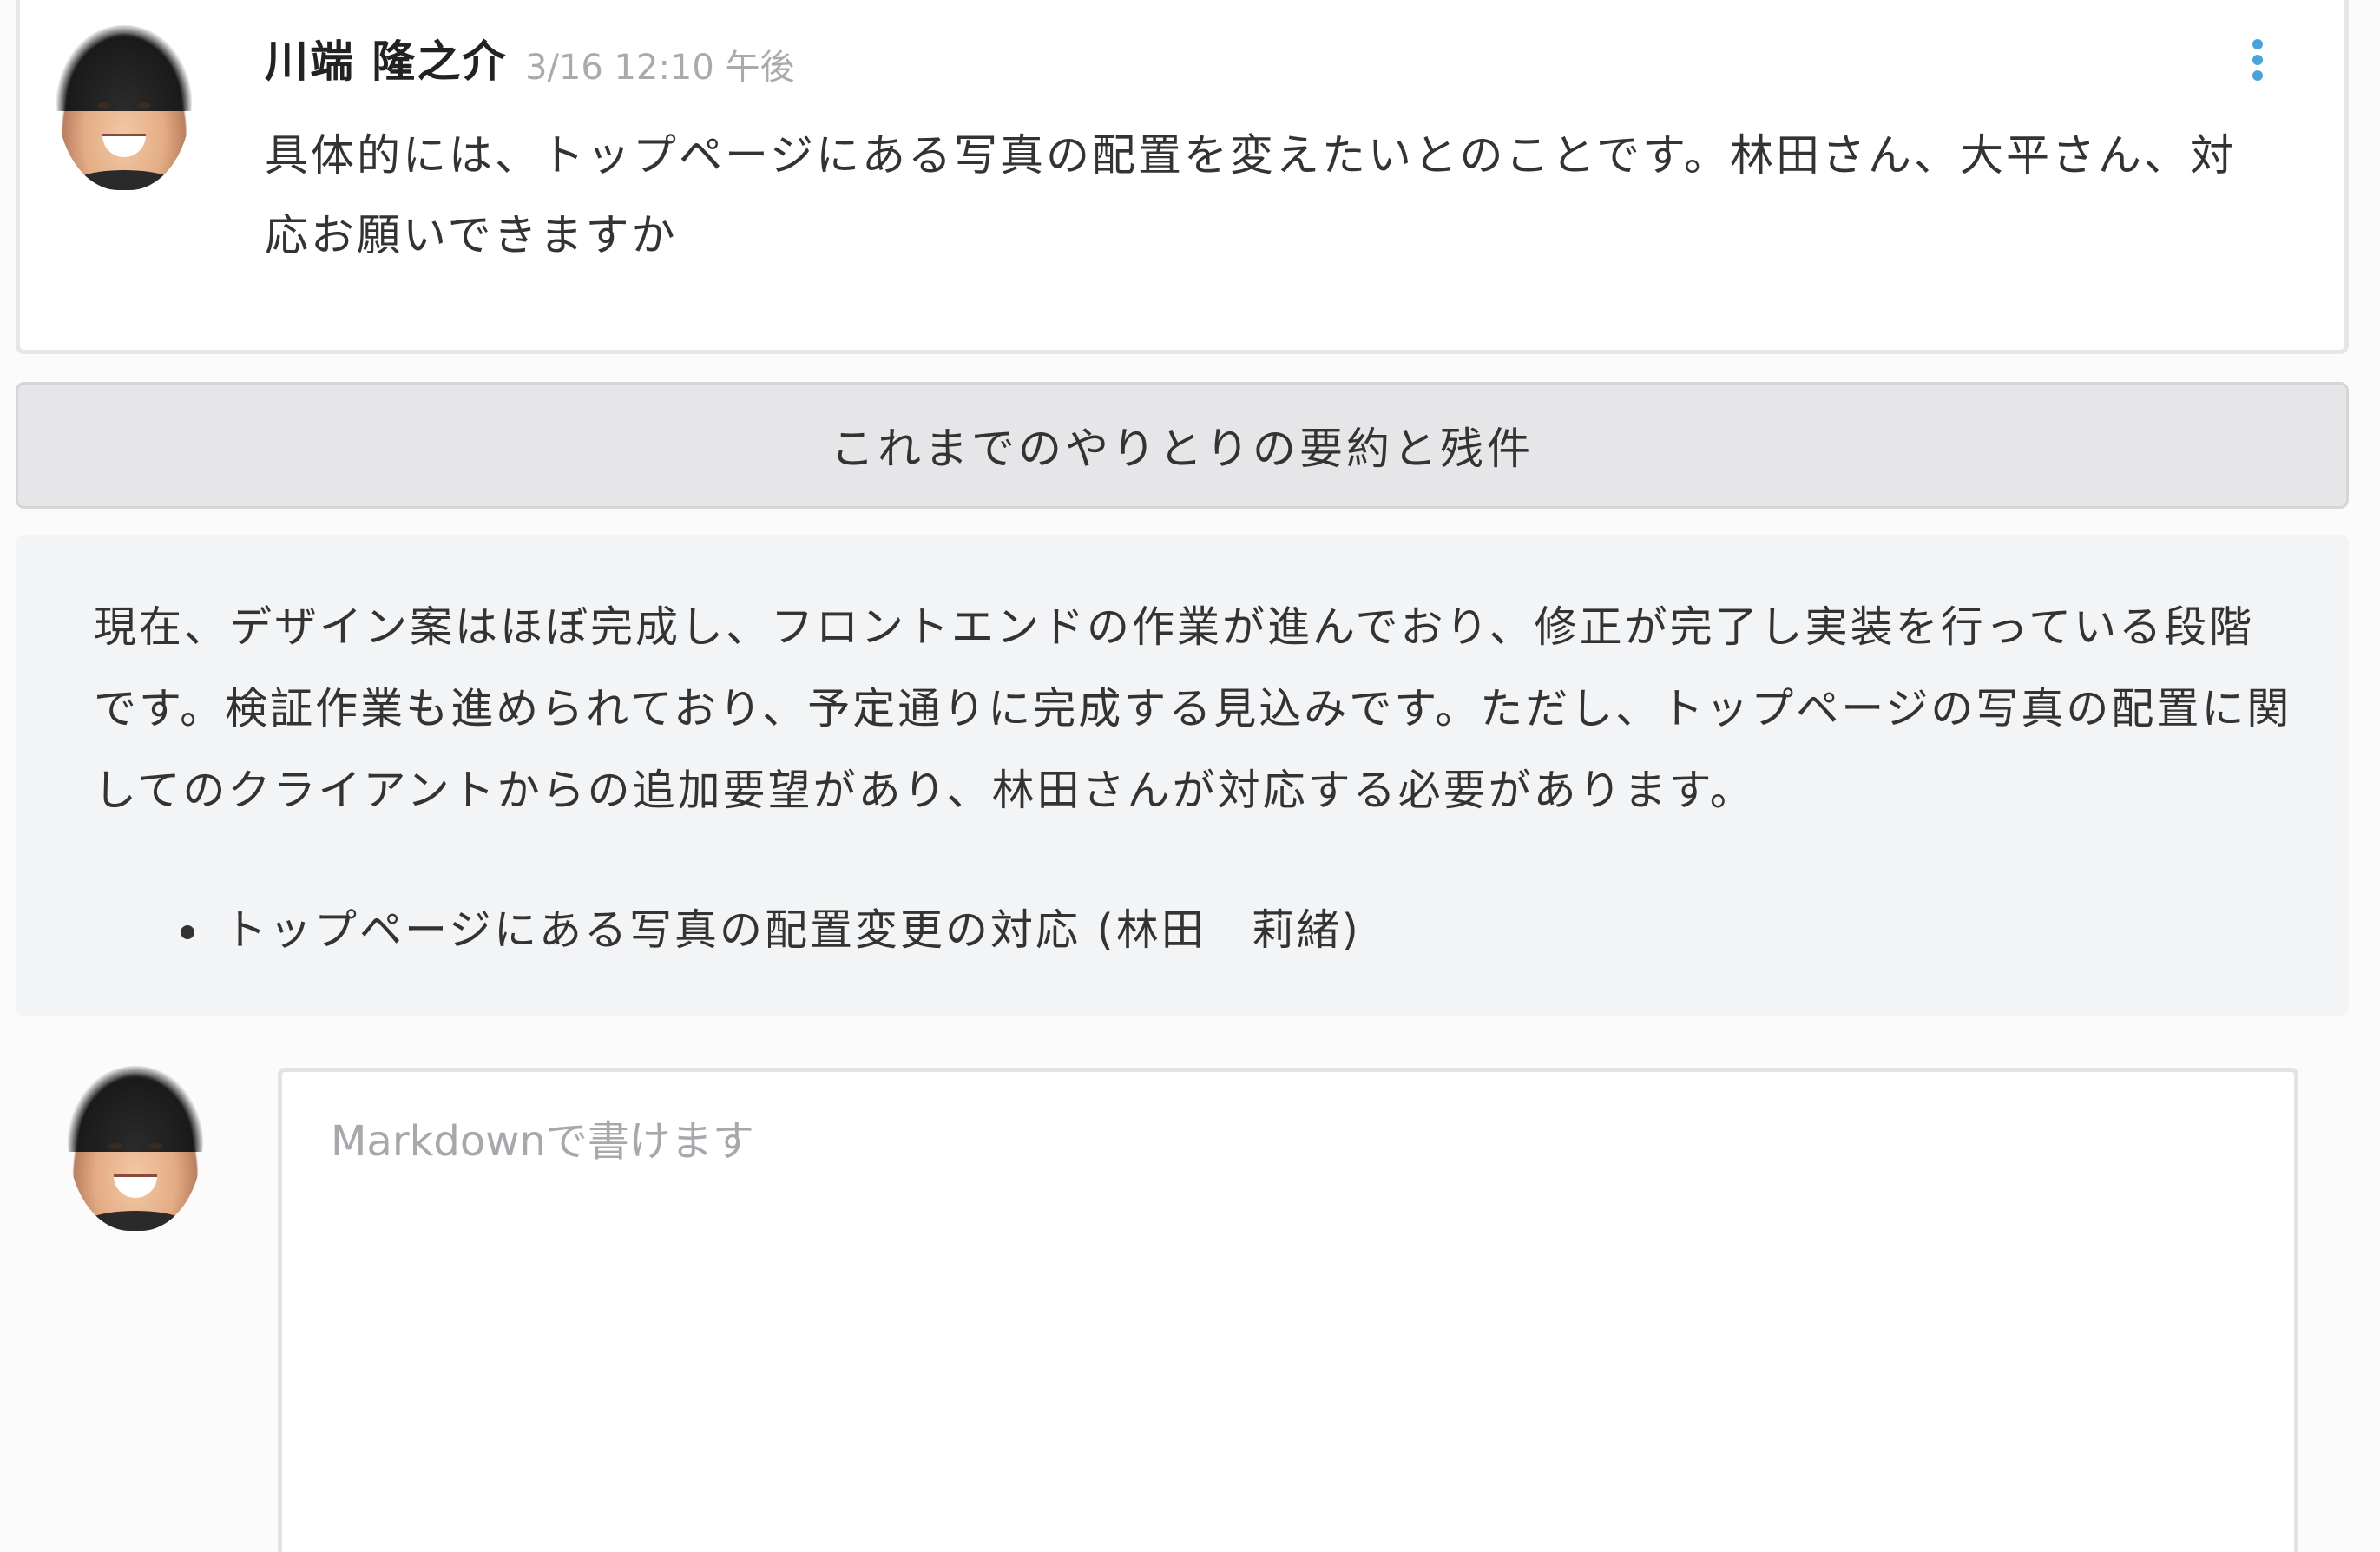 The height and width of the screenshot is (1552, 2380). What do you see at coordinates (1182, 445) in the screenshot?
I see `summary-button: これまでのやりとりの要約と残件` at bounding box center [1182, 445].